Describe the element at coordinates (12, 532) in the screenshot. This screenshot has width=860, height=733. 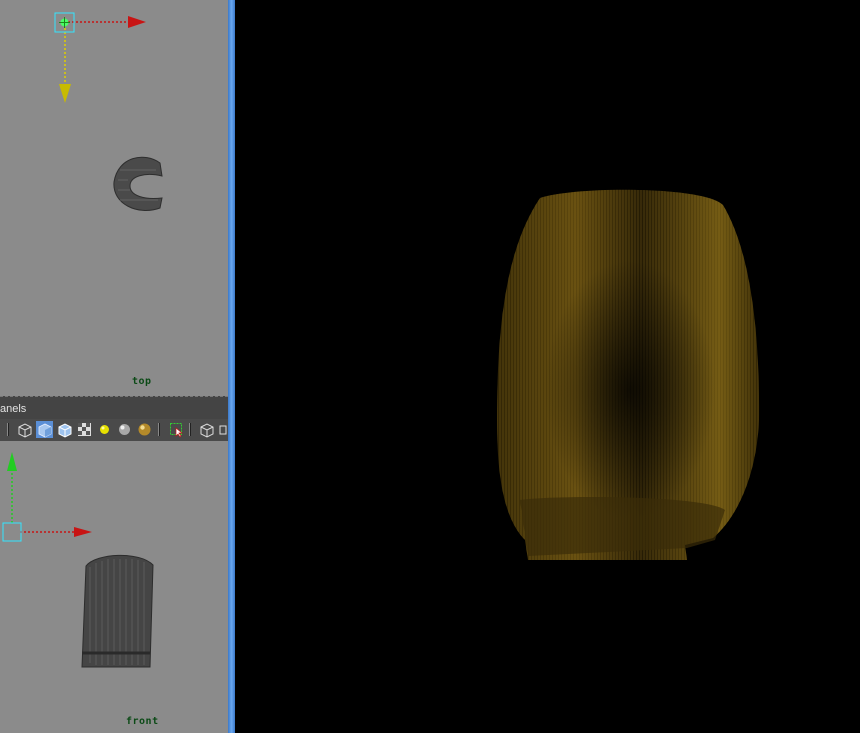
I see `center-handle-front-icon` at that location.